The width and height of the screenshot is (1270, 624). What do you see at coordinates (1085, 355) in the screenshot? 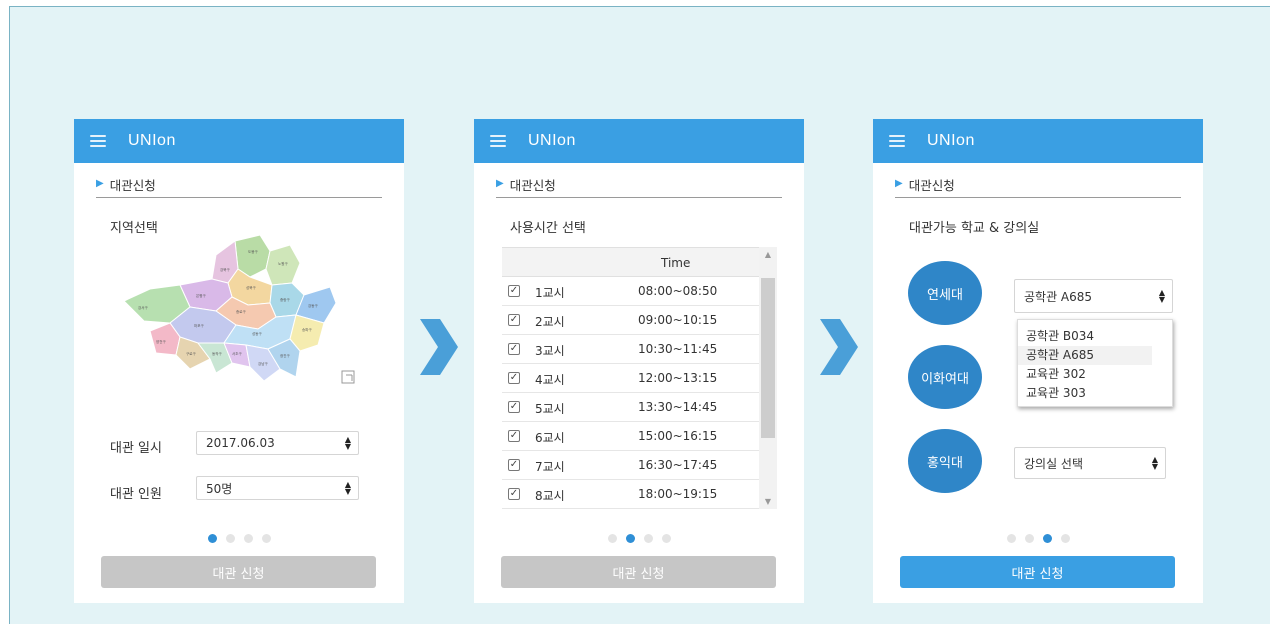
I see `room-option-selected: 공학관 A685` at bounding box center [1085, 355].